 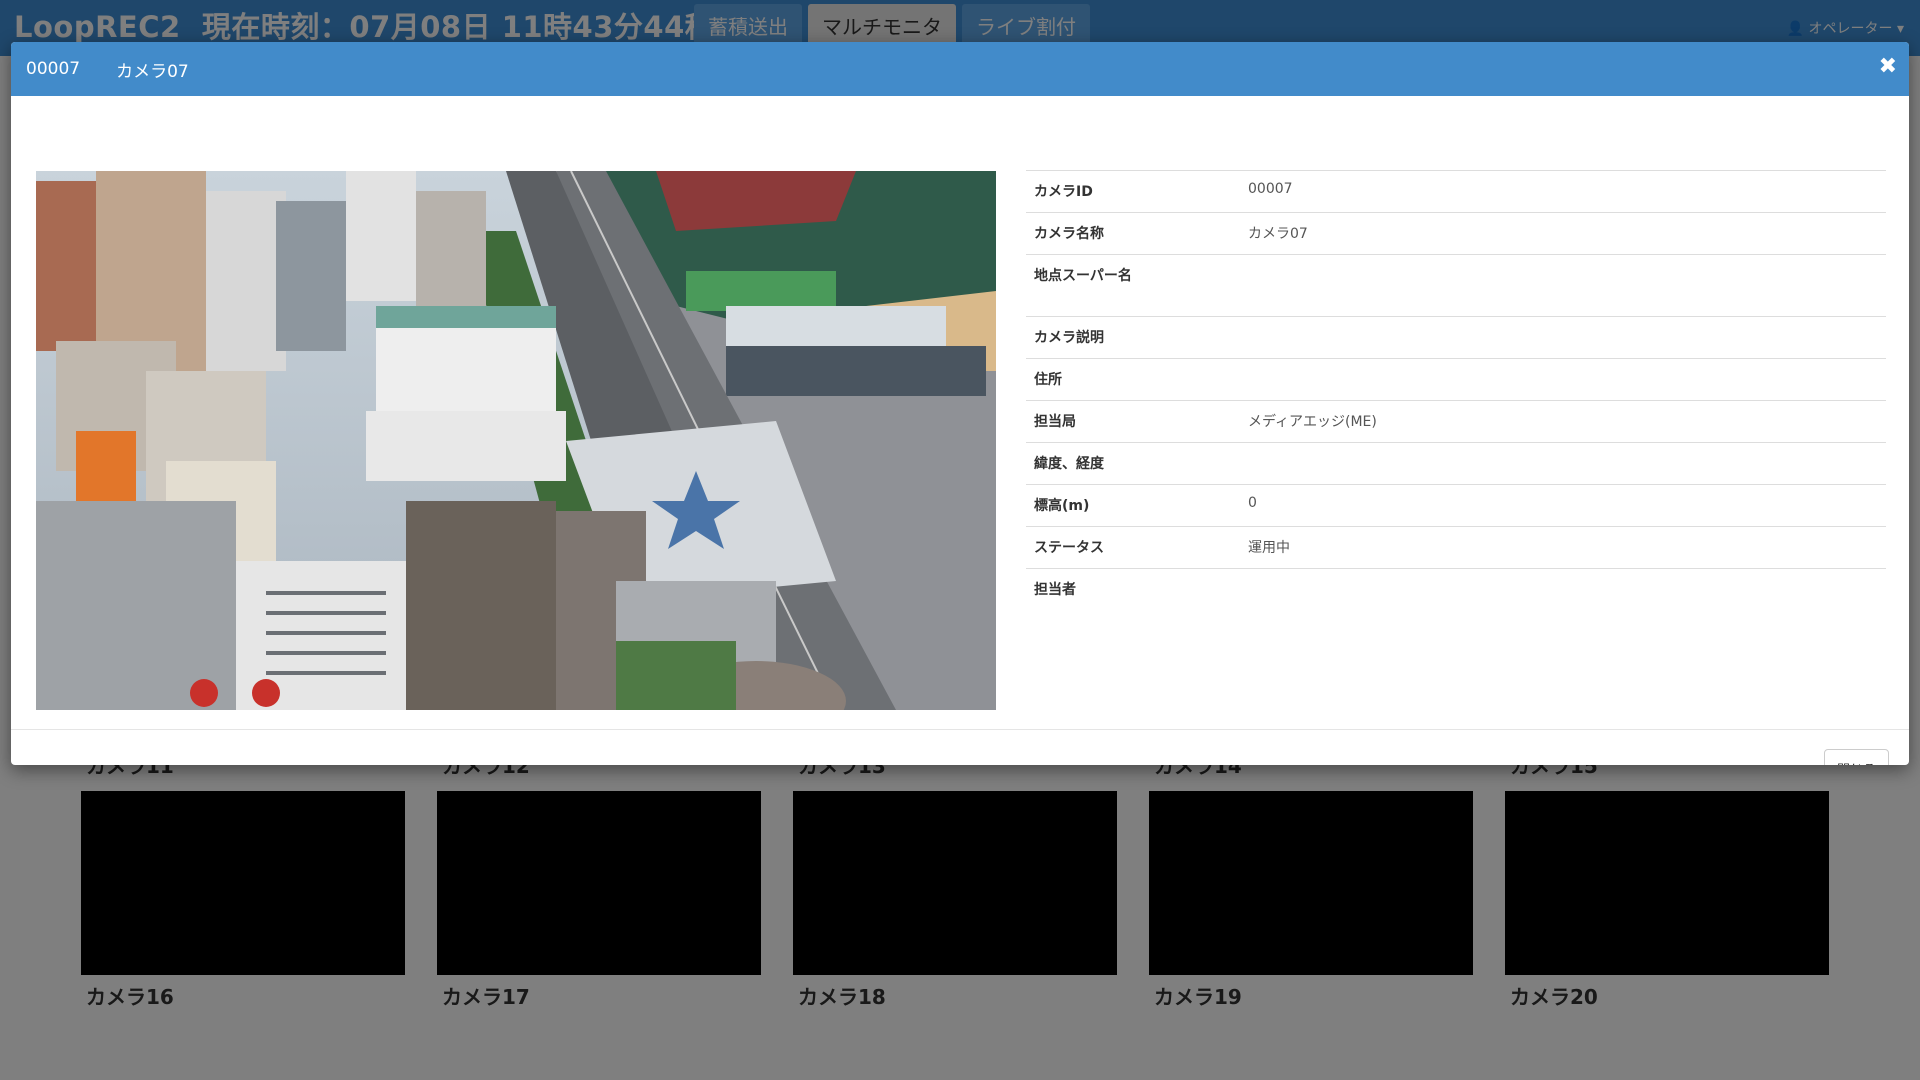 I want to click on detail-row-camera-name: カメラ名称 カメラ07, so click(x=1456, y=233).